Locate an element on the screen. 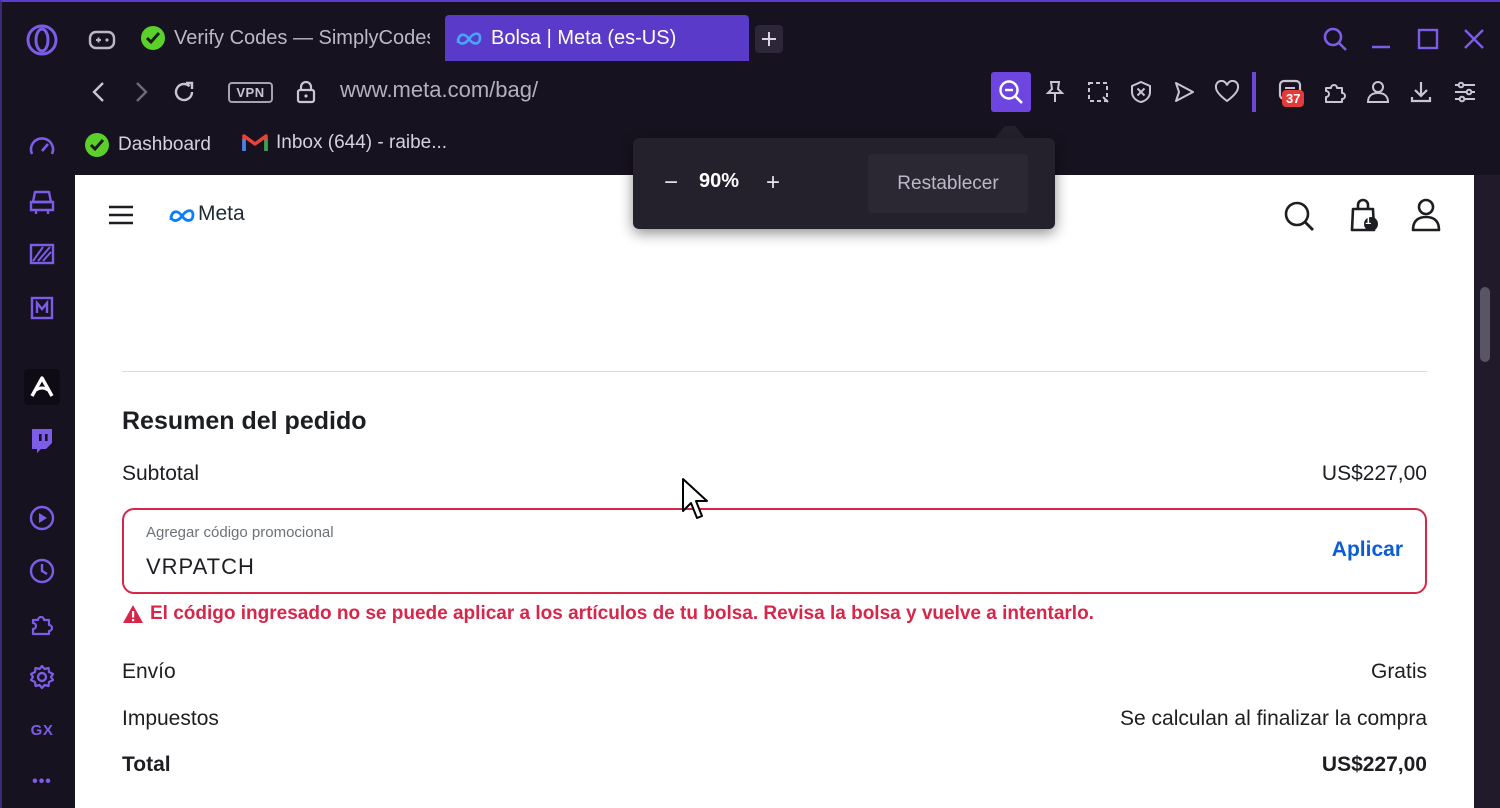 This screenshot has height=808, width=1500. mouse-cursor-icon is located at coordinates (696, 500).